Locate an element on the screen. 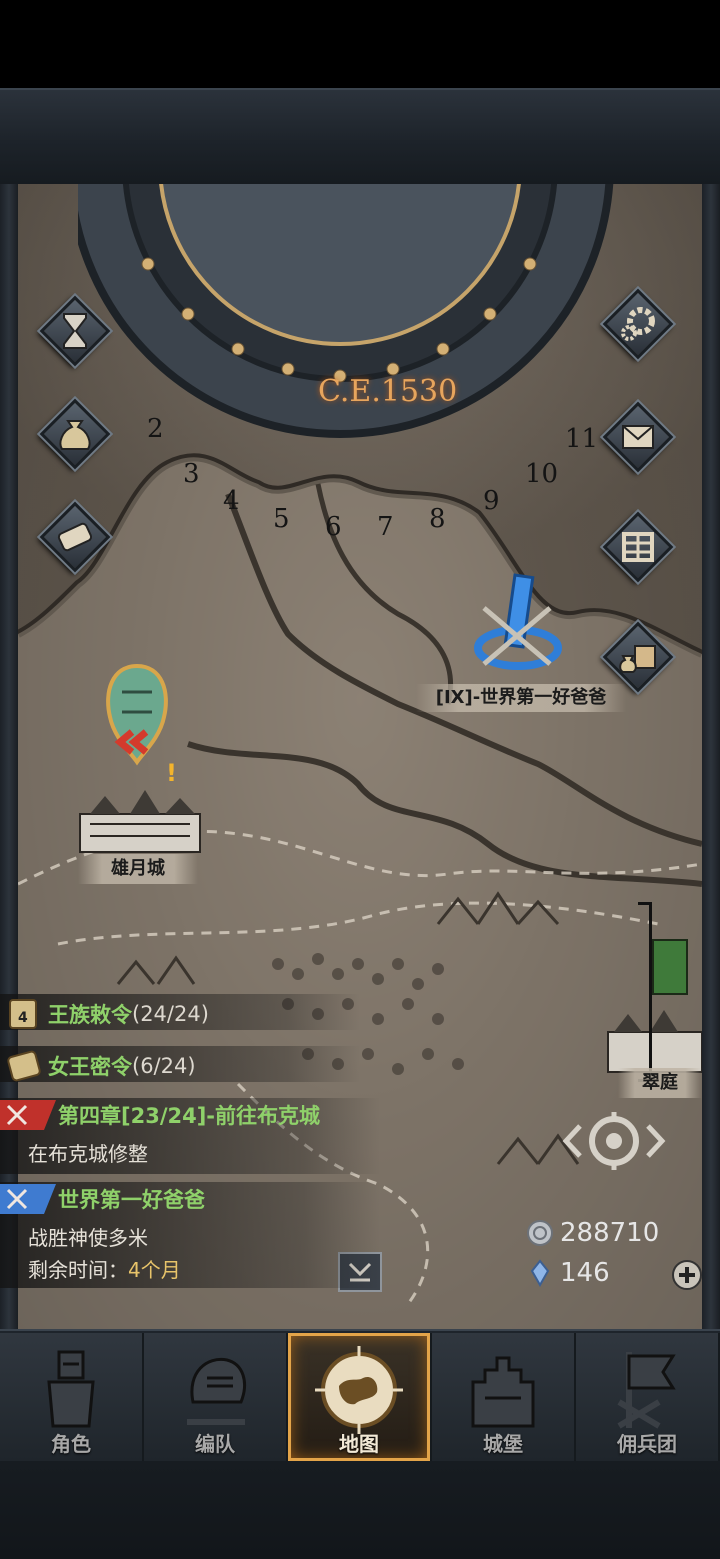  add-crystal-button is located at coordinates (687, 1275).